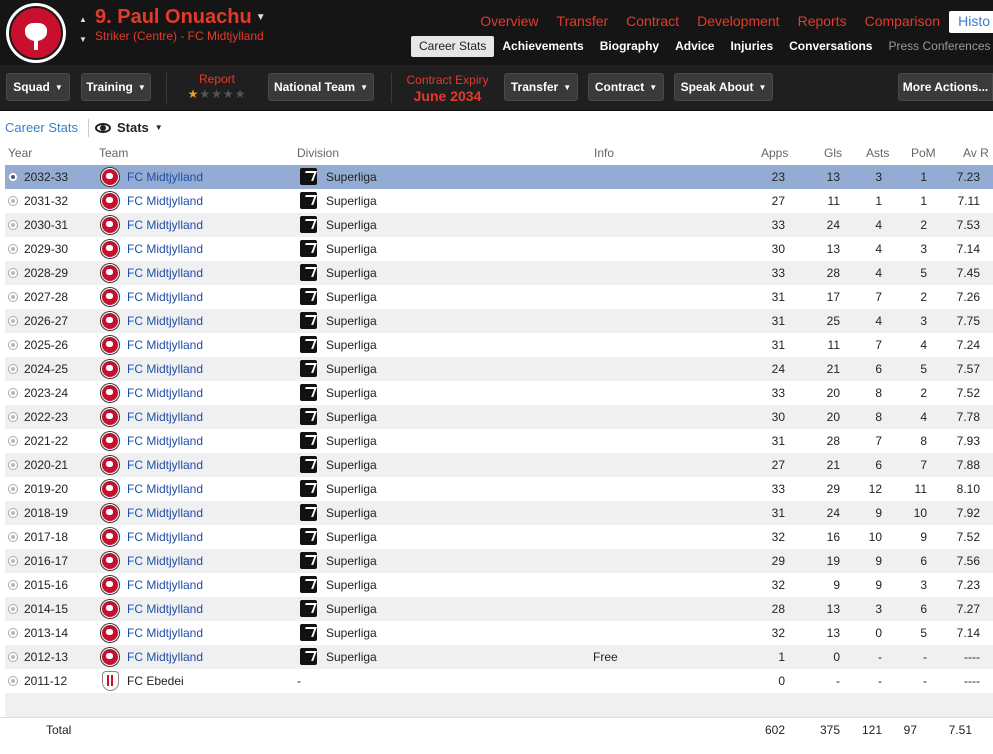 This screenshot has height=754, width=993. What do you see at coordinates (499, 201) in the screenshot?
I see `table-row: 2031-32 FC Midtjylland Superliga 27 11 1 1 7.11` at bounding box center [499, 201].